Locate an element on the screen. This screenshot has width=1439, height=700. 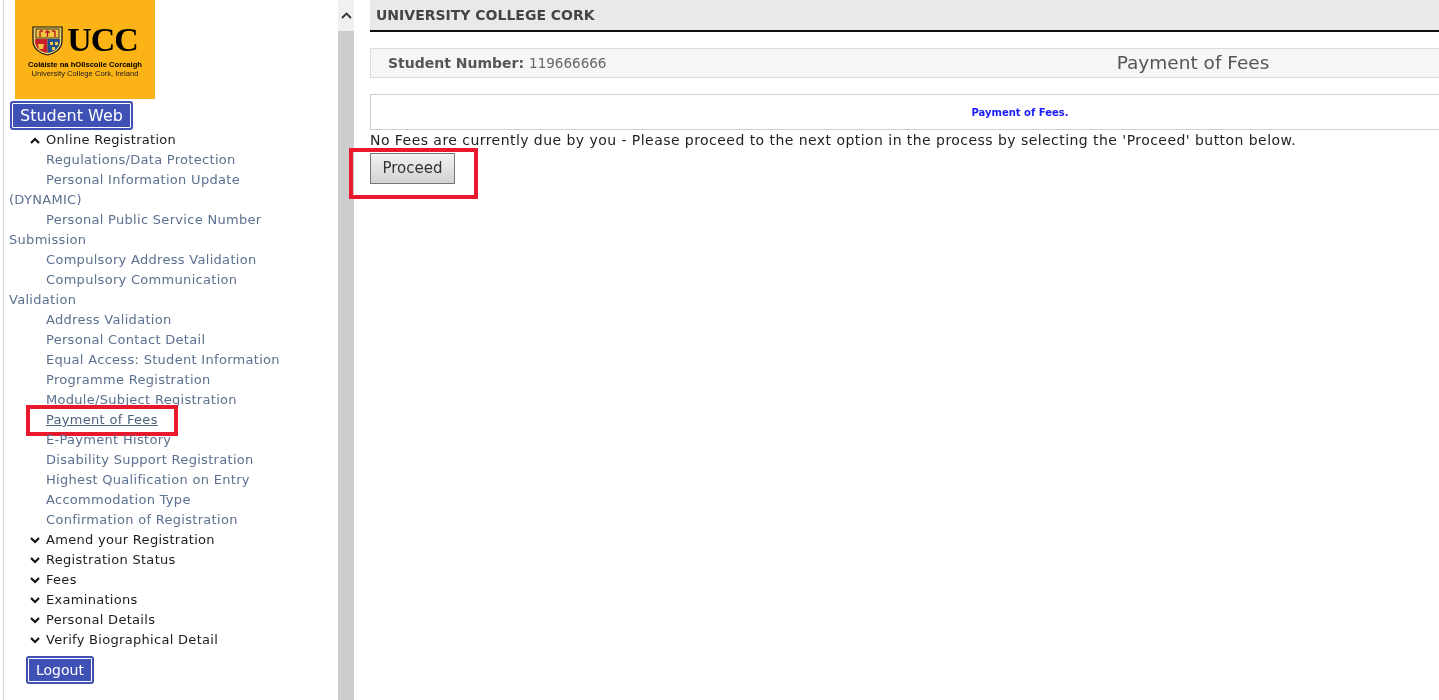
header-title: UNIVERSITY COLLEGE CORK is located at coordinates (485, 15).